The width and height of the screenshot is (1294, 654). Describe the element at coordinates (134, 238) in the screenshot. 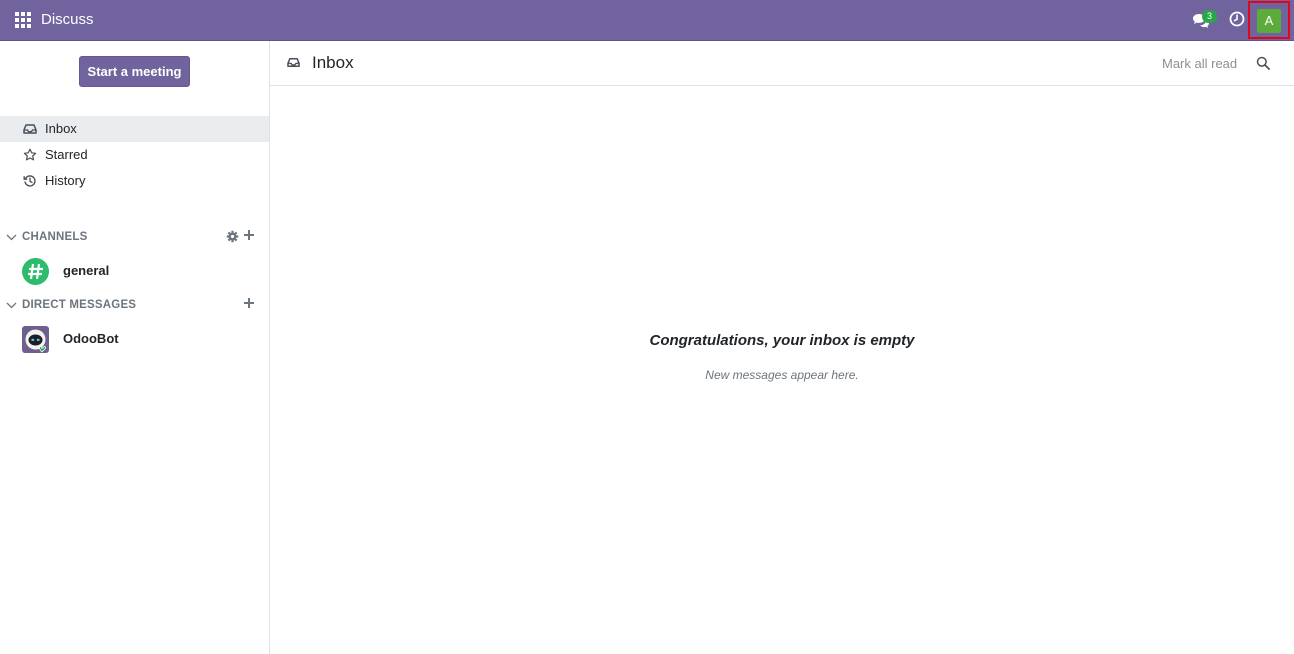

I see `category-channels: CHANNELS` at that location.